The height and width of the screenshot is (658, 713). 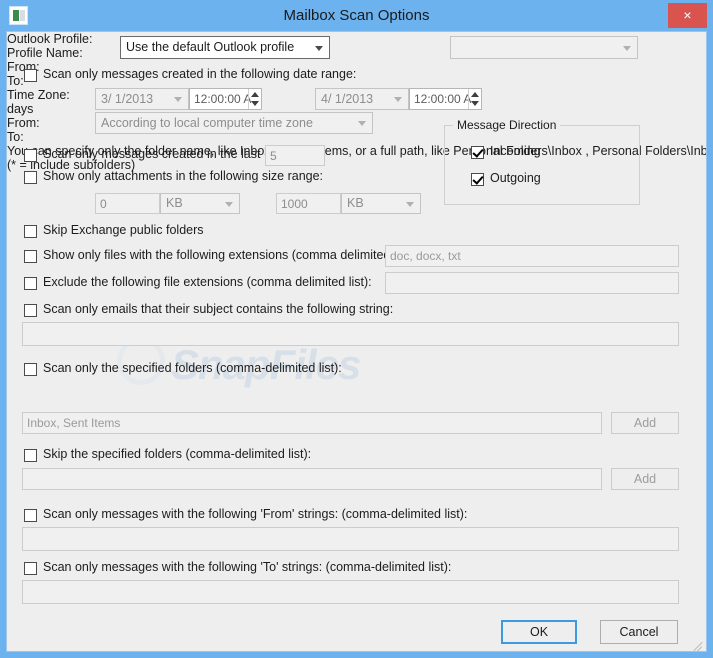 What do you see at coordinates (127, 203) in the screenshot?
I see `size-from-input: 0` at bounding box center [127, 203].